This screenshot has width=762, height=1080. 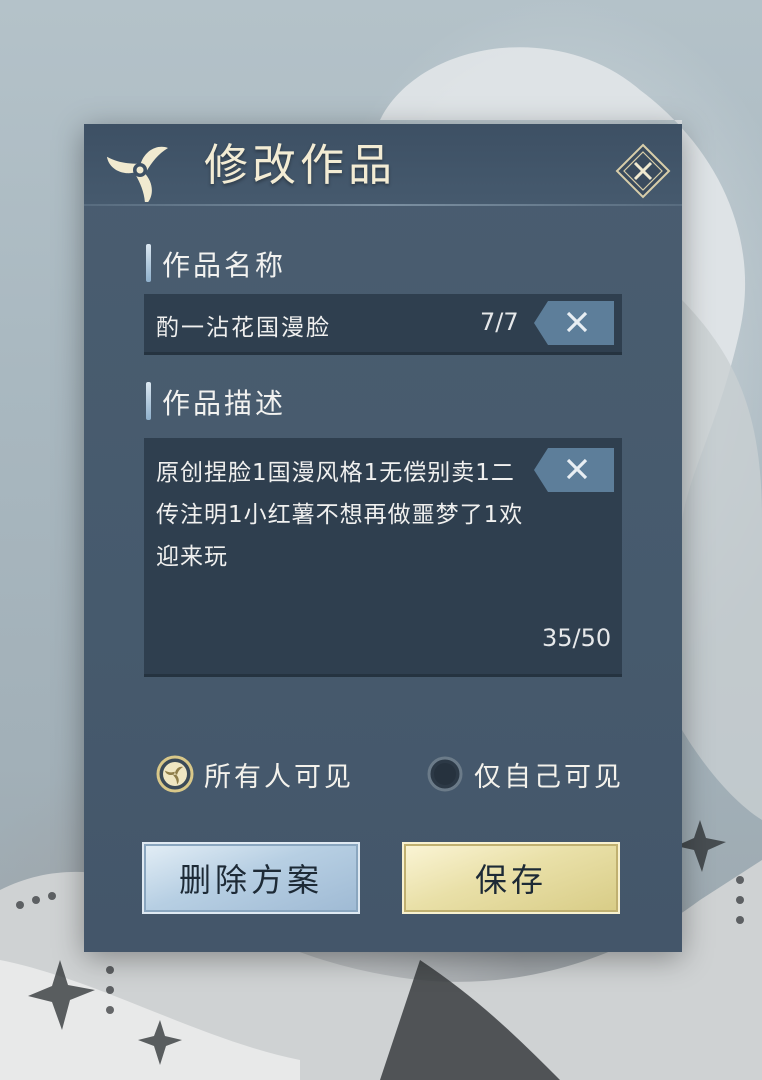 What do you see at coordinates (243, 328) in the screenshot?
I see `work-name-value: 酌一沾花国漫脸` at bounding box center [243, 328].